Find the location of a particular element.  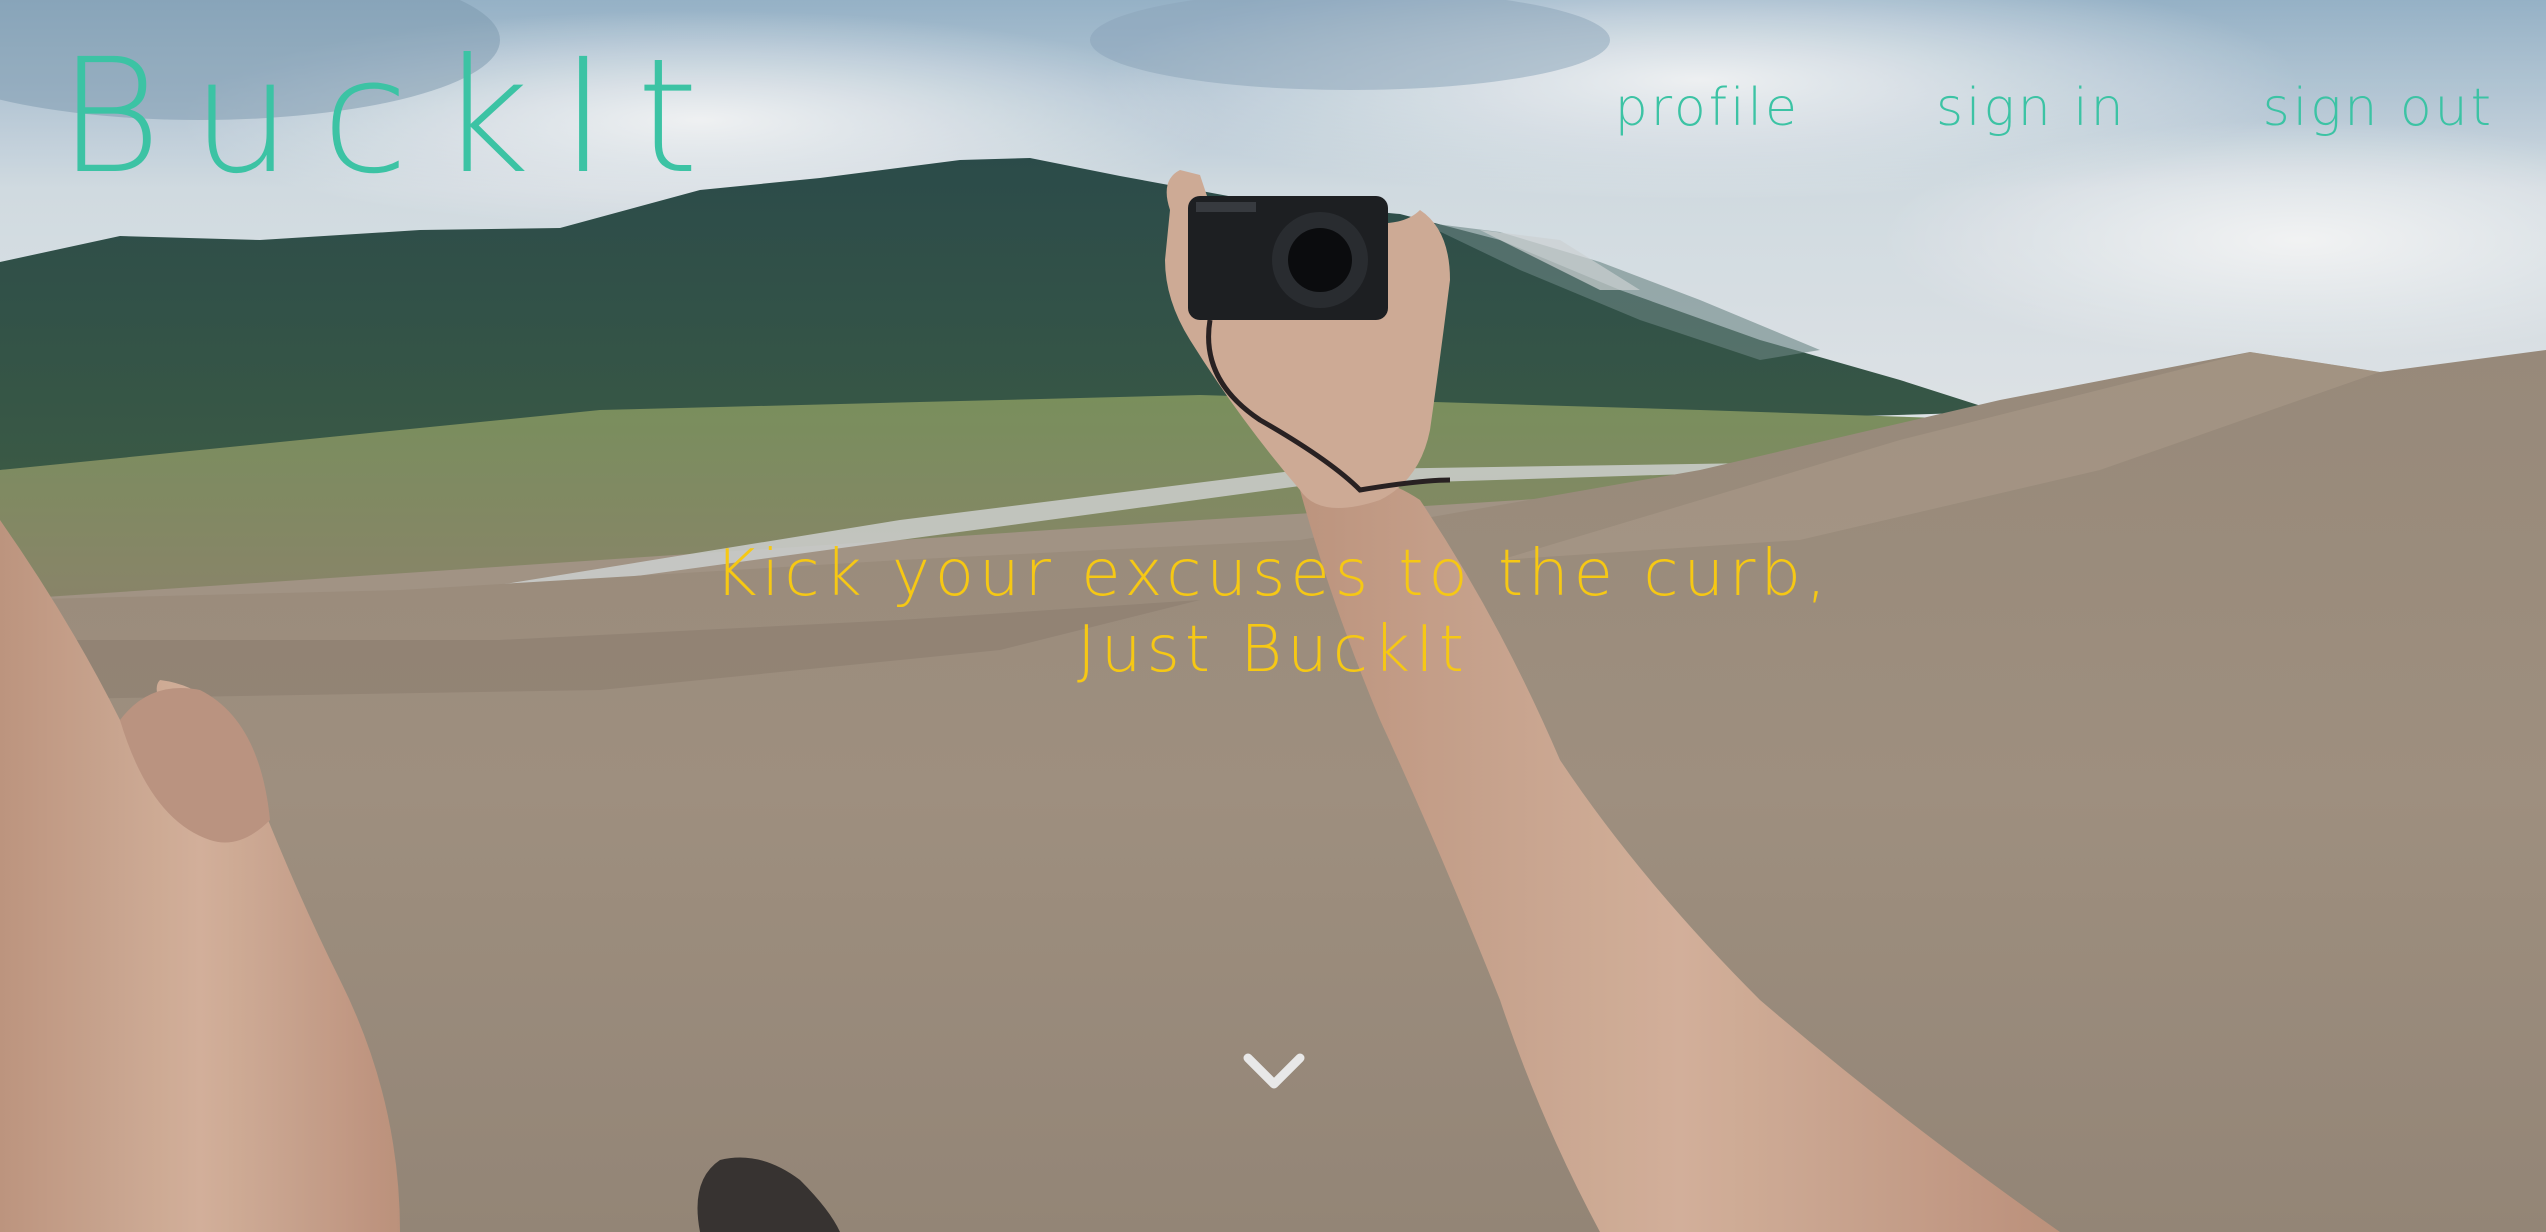

chevron-down-icon is located at coordinates (1274, 1073).